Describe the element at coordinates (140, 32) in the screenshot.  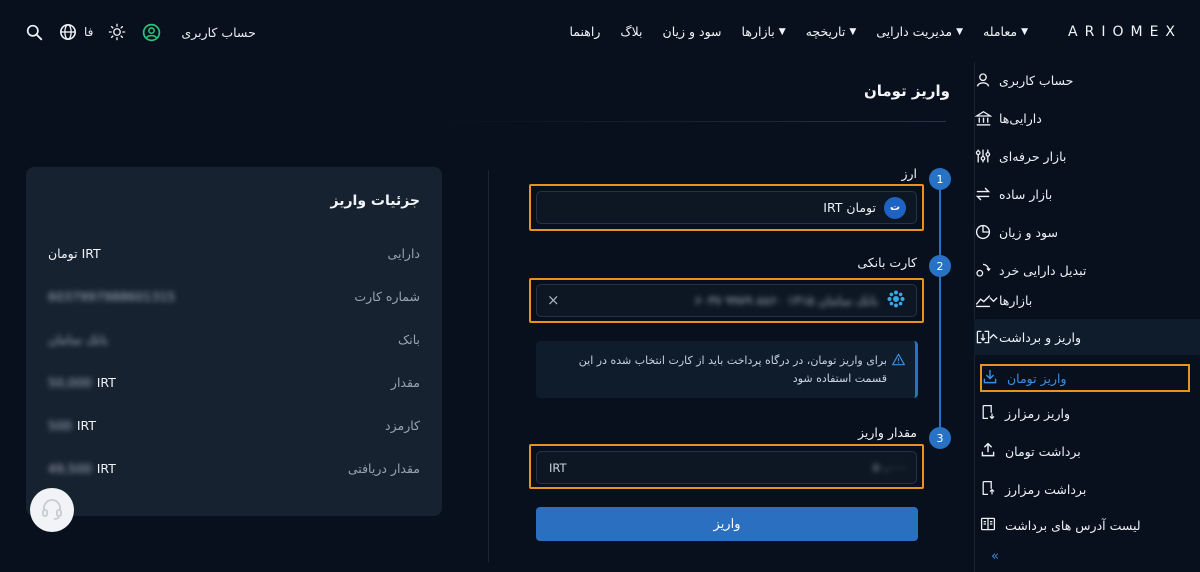
I see `nav-tools: فا حساب کاربری` at that location.